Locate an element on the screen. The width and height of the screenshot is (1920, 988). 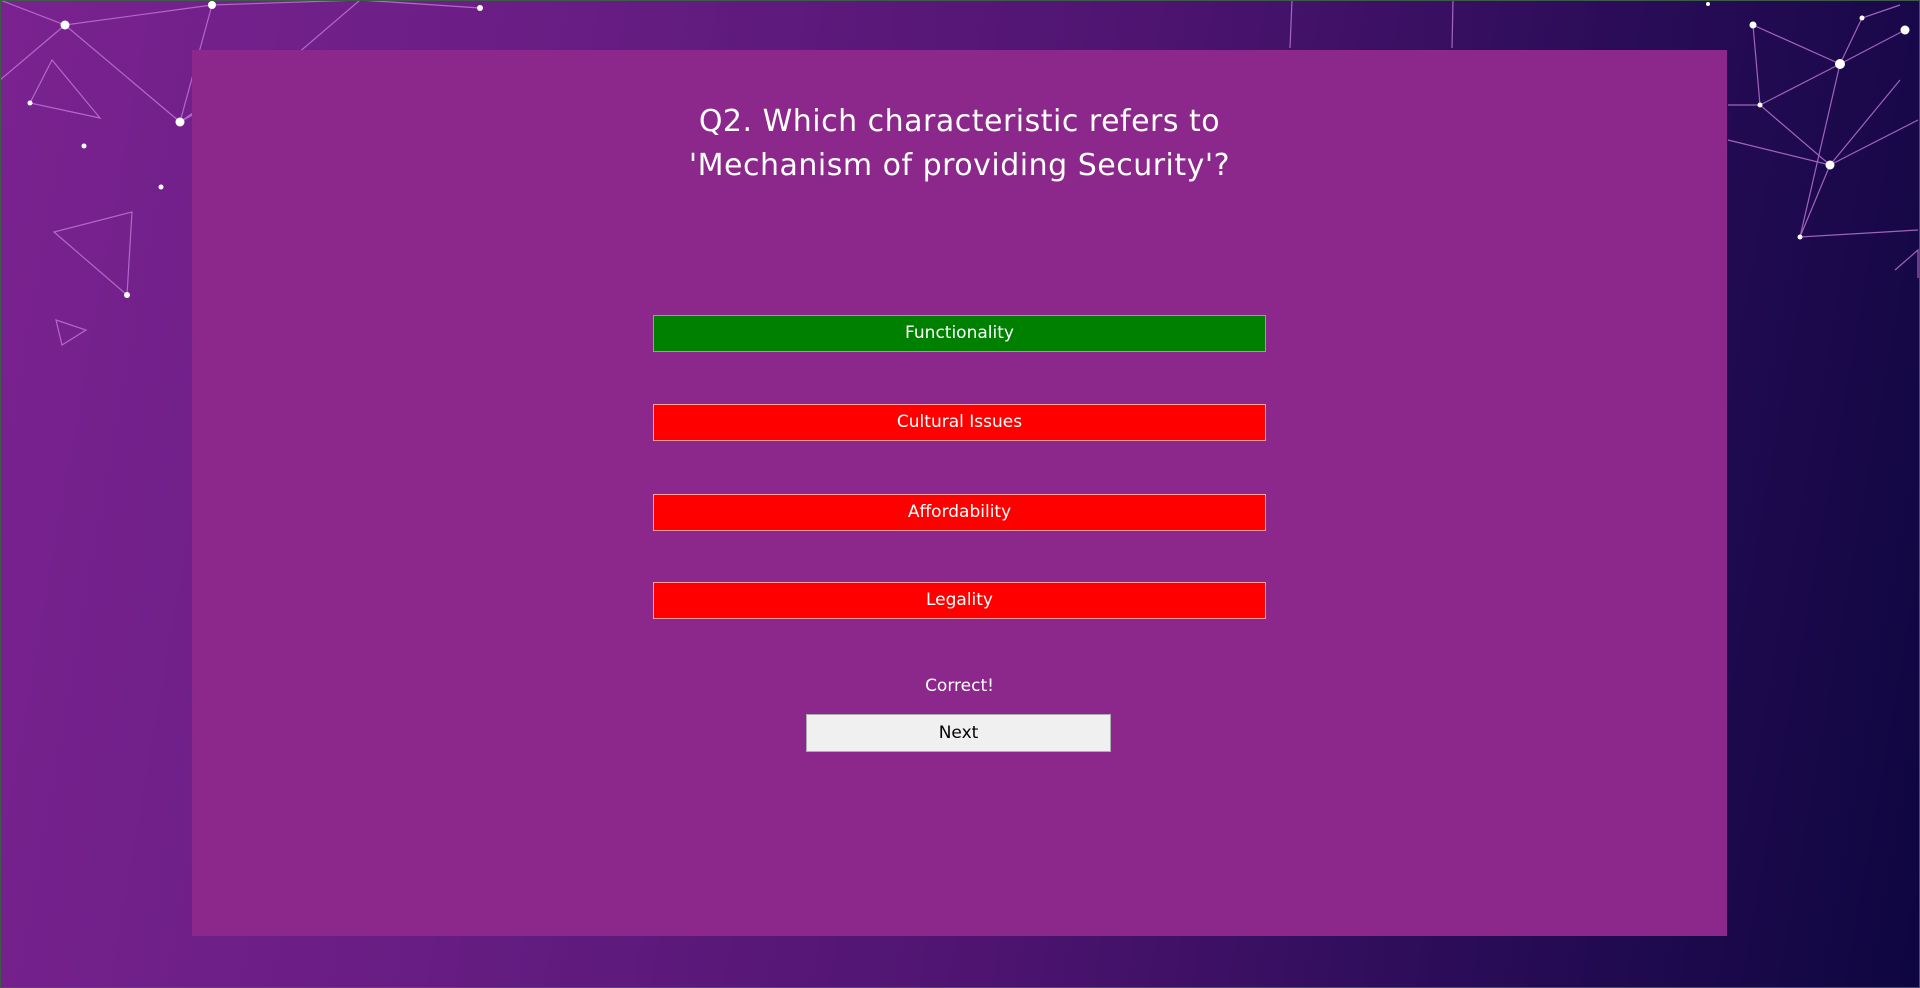
answer-option-functionality: Functionality is located at coordinates (959, 333).